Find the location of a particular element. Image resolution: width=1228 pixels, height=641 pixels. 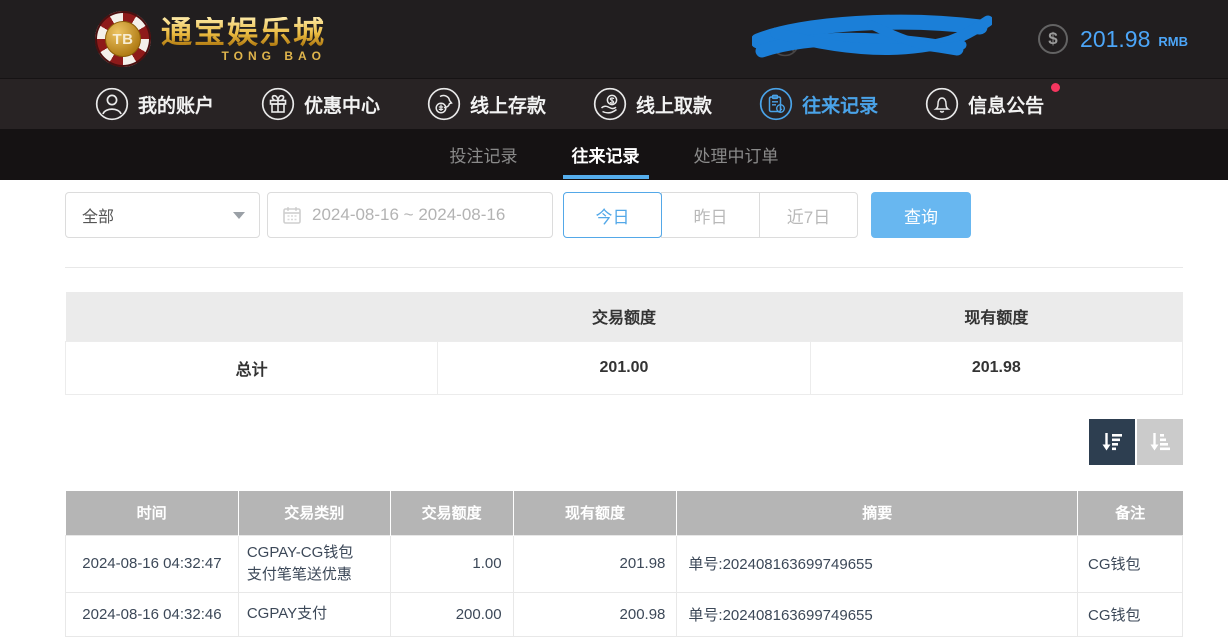

nav-item-notices: 信息公告 is located at coordinates (993, 102).